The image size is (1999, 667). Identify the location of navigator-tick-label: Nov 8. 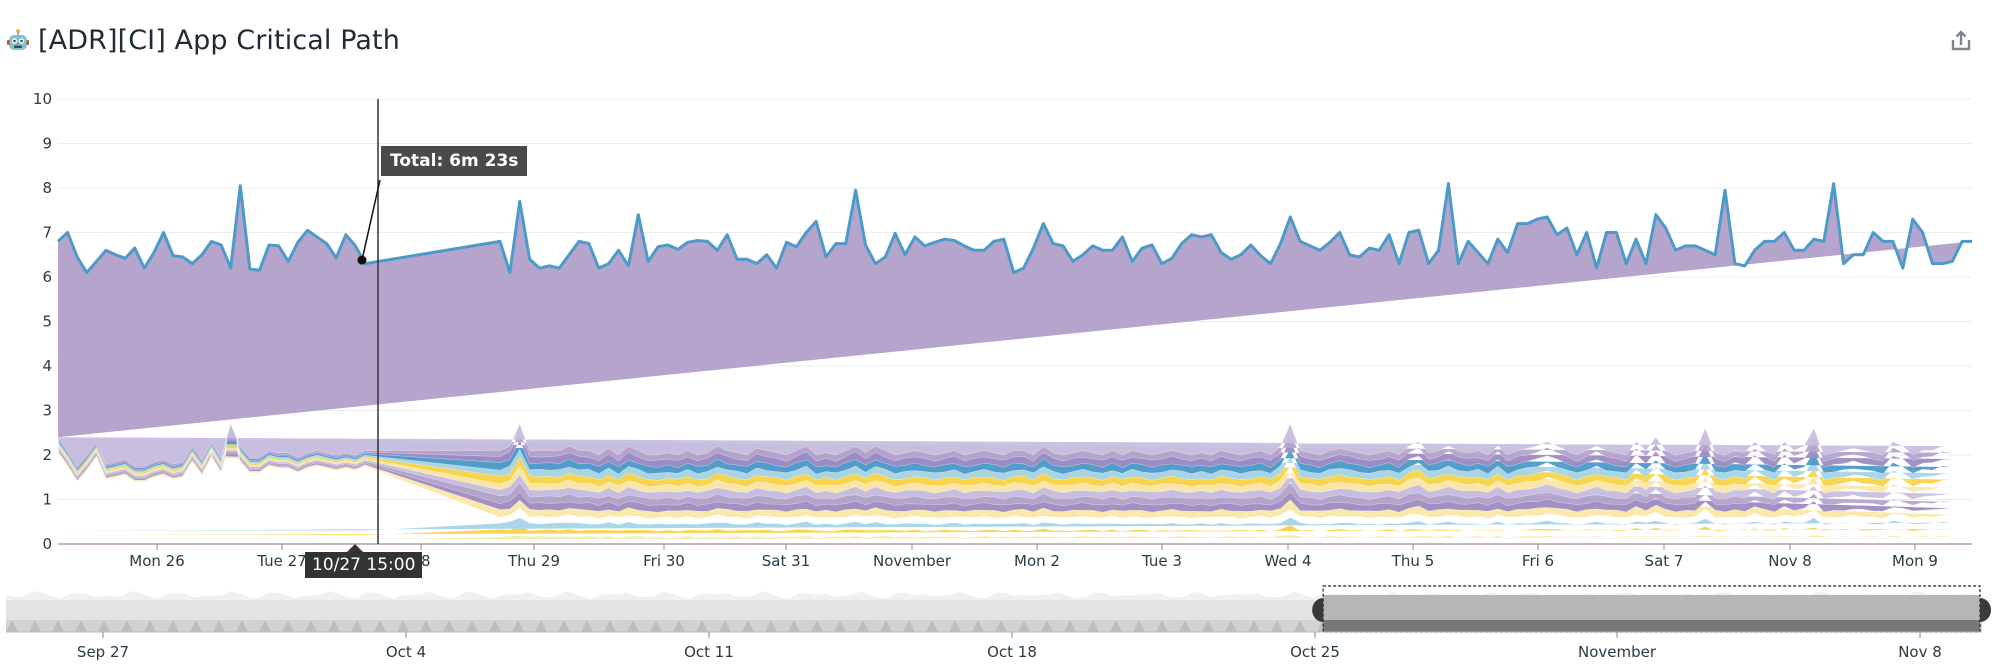
(1920, 652).